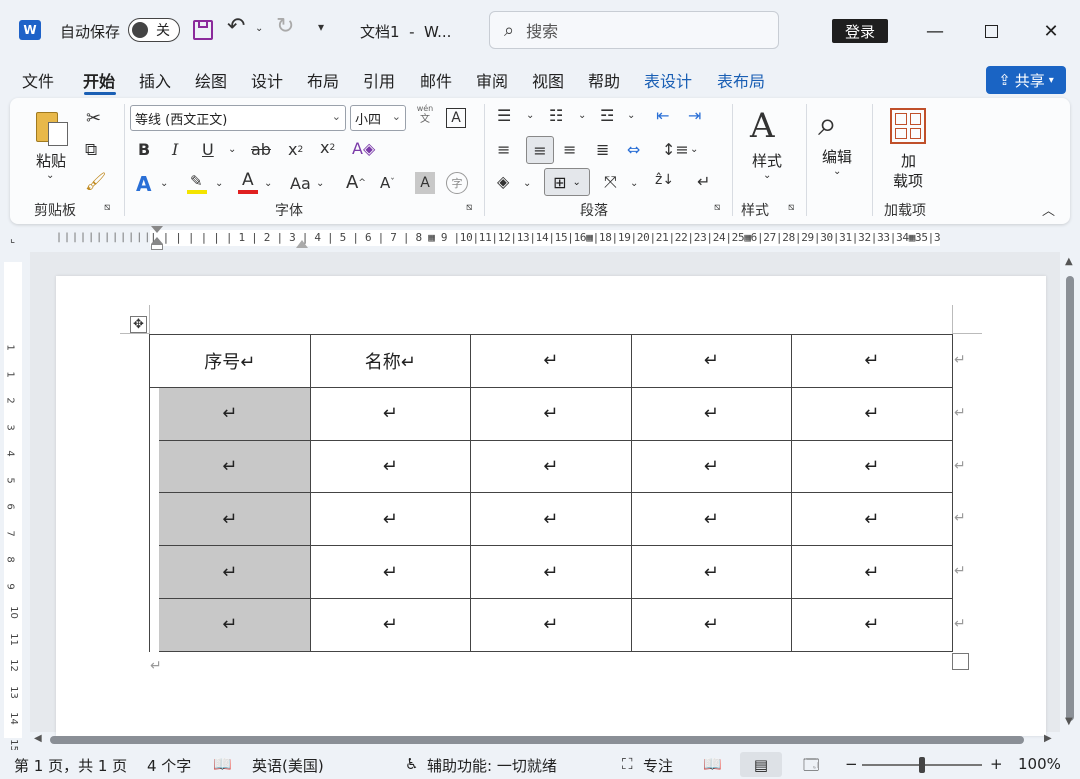  Describe the element at coordinates (238, 118) in the screenshot. I see `font-name-select: 等线 (西文正文) ⌄` at that location.